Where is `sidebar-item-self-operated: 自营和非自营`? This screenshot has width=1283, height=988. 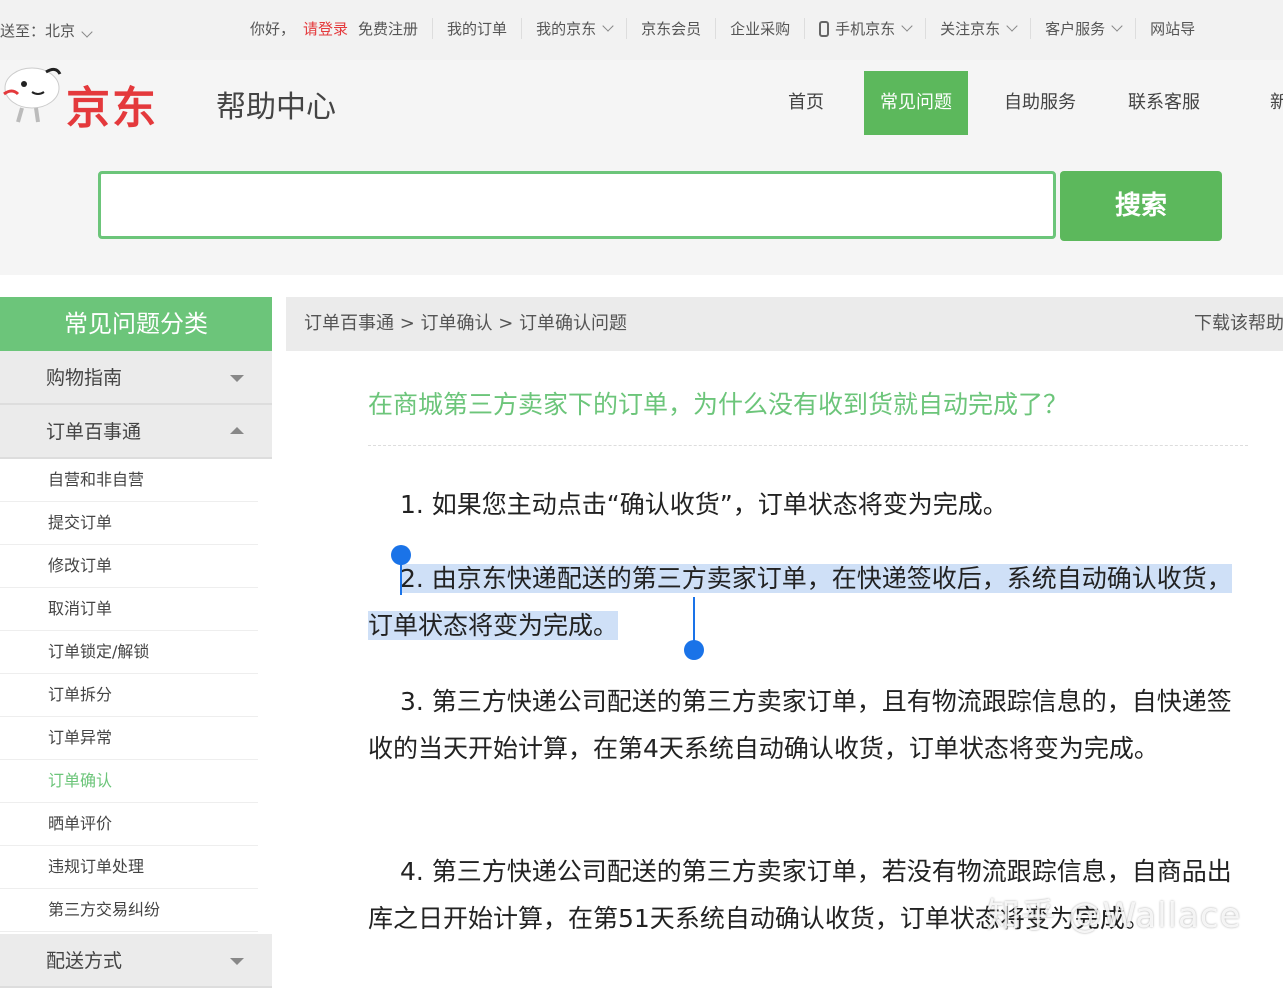
sidebar-item-self-operated: 自营和非自营 is located at coordinates (129, 480).